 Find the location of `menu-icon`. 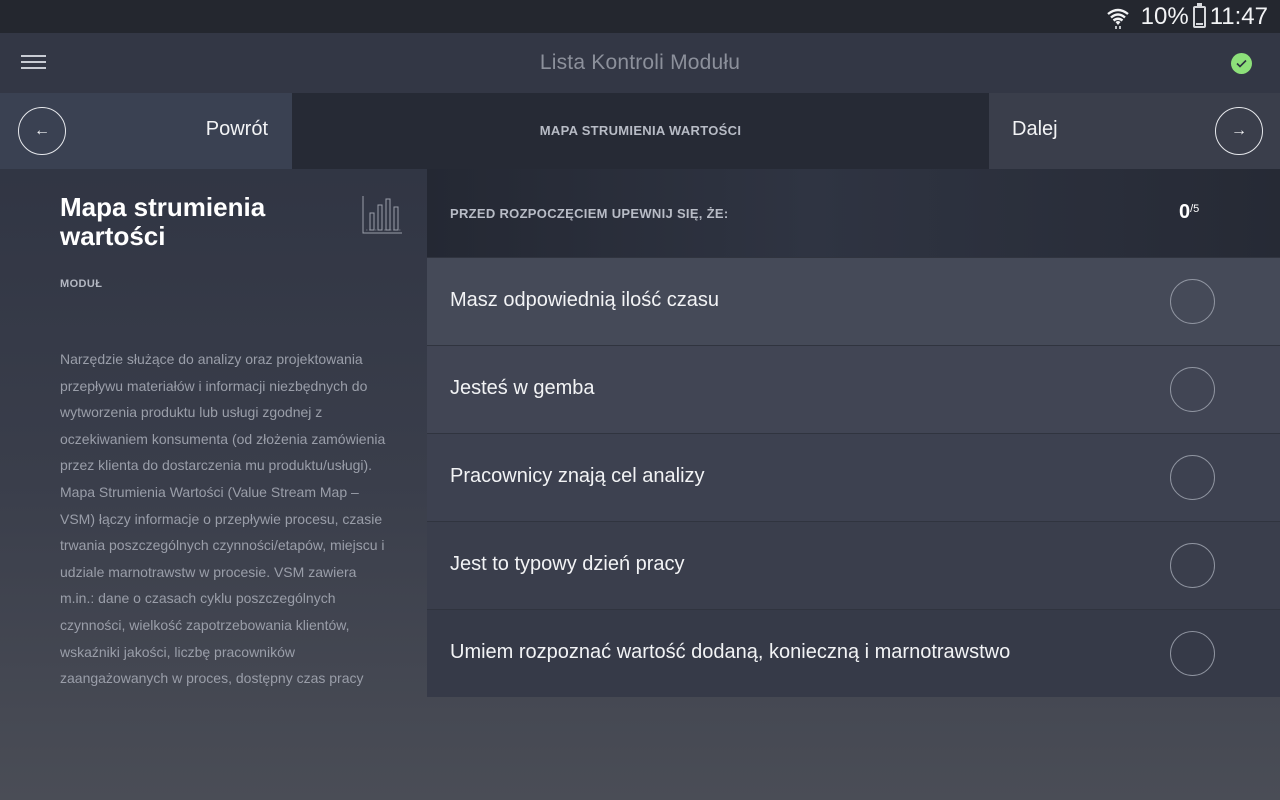

menu-icon is located at coordinates (33, 63).